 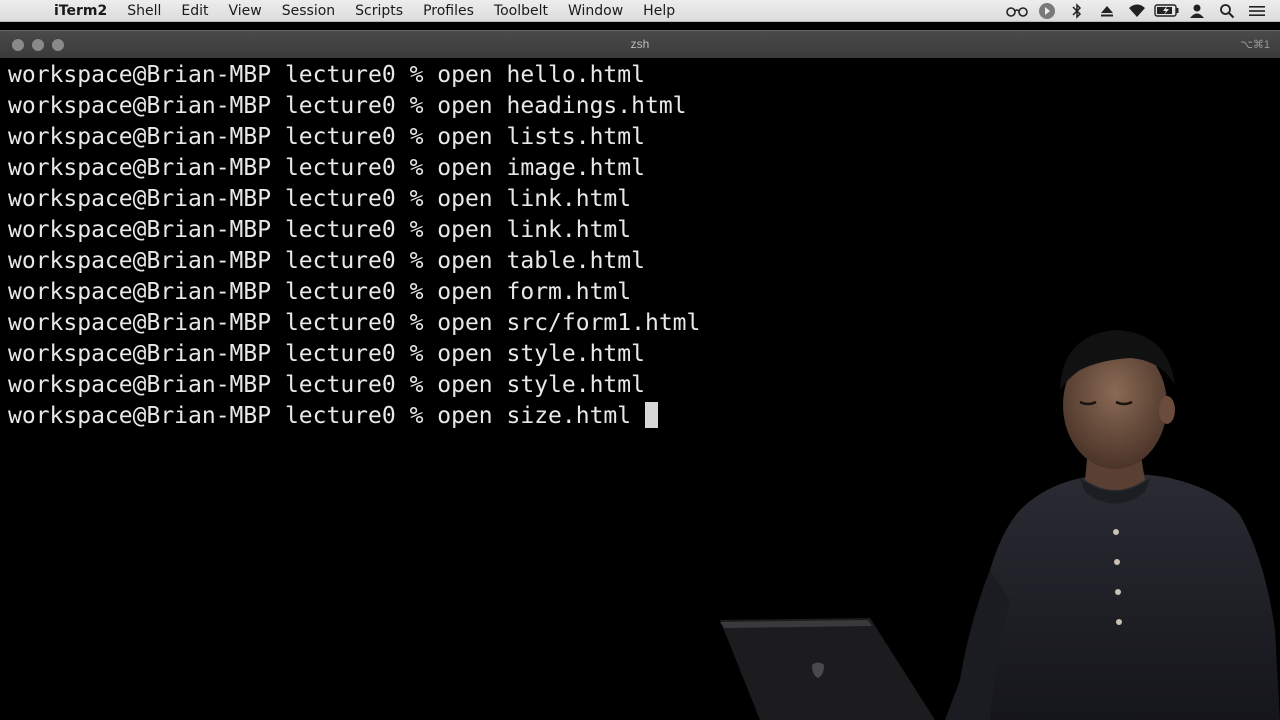 What do you see at coordinates (541, 261) in the screenshot?
I see `terminal-command: open table.html` at bounding box center [541, 261].